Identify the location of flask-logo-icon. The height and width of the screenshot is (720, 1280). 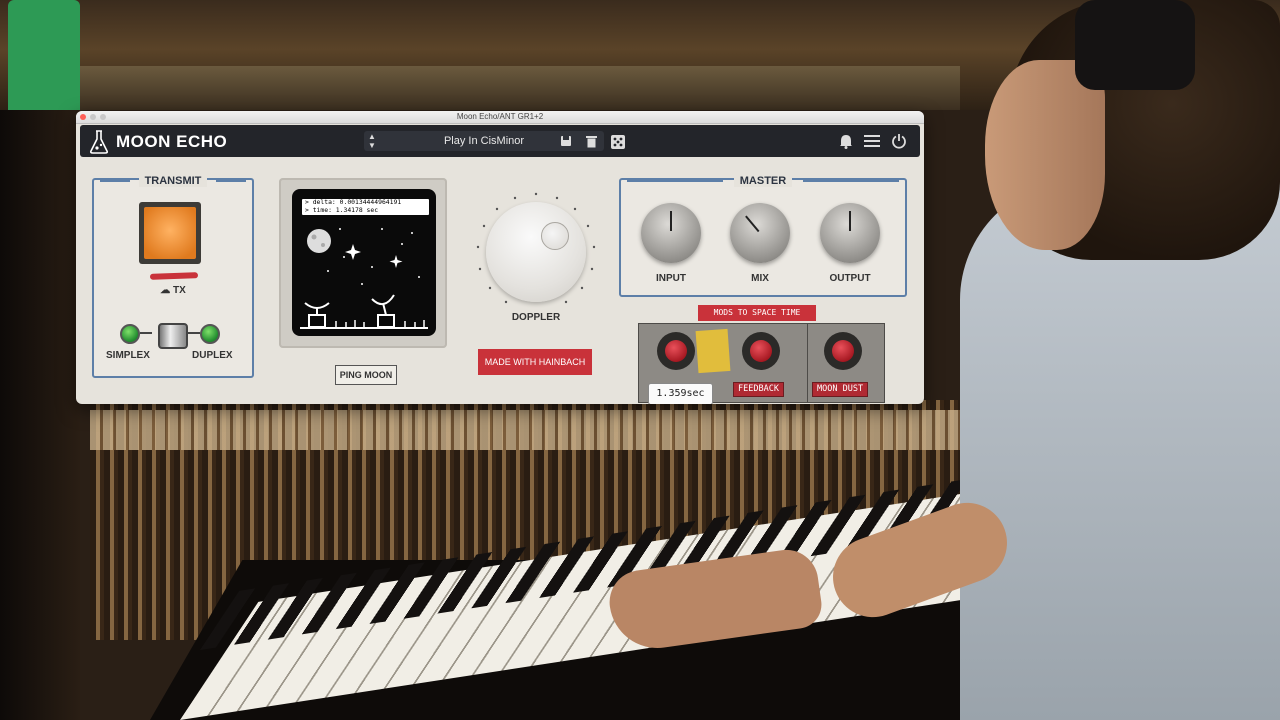
(99, 142).